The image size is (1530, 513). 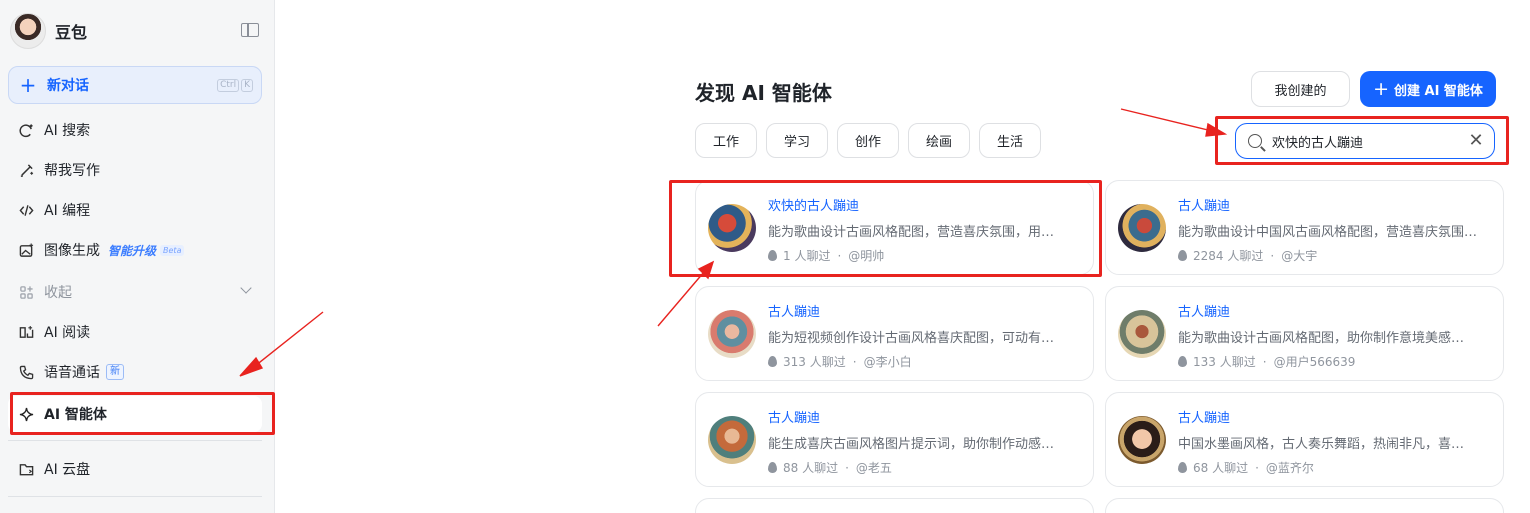 I want to click on chat-count: 2284 人聊过, so click(x=1228, y=256).